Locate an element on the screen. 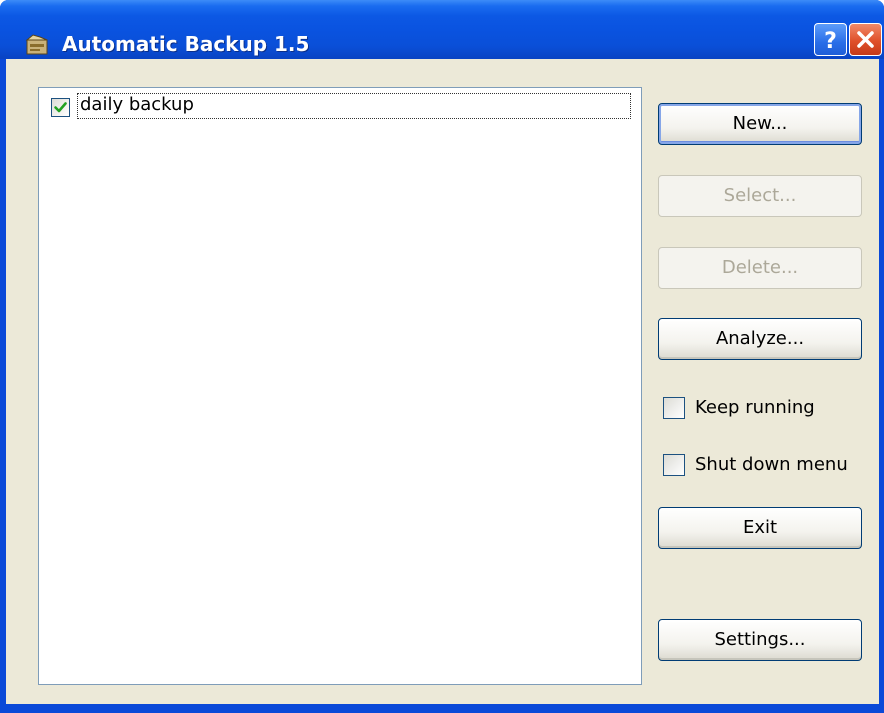 The width and height of the screenshot is (884, 713). question-mark-icon: ? is located at coordinates (830, 41).